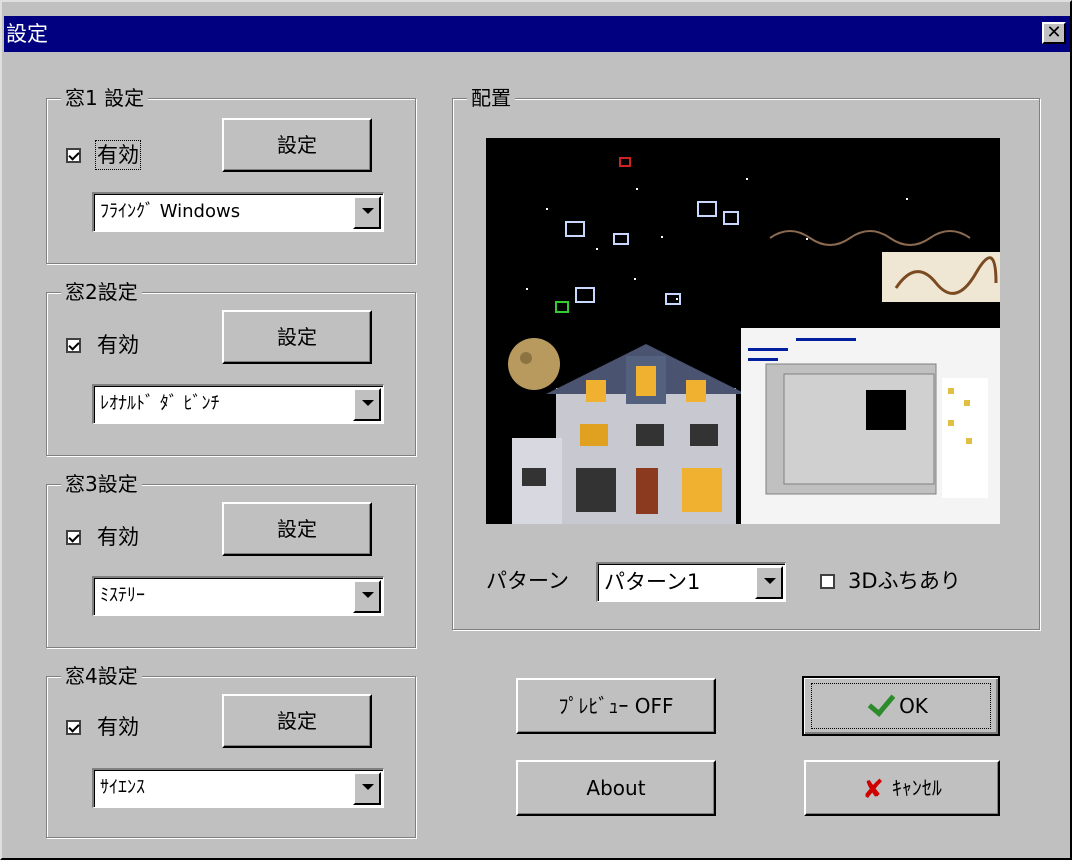 The height and width of the screenshot is (860, 1072). Describe the element at coordinates (652, 582) in the screenshot. I see `pattern-value: パターン1` at that location.